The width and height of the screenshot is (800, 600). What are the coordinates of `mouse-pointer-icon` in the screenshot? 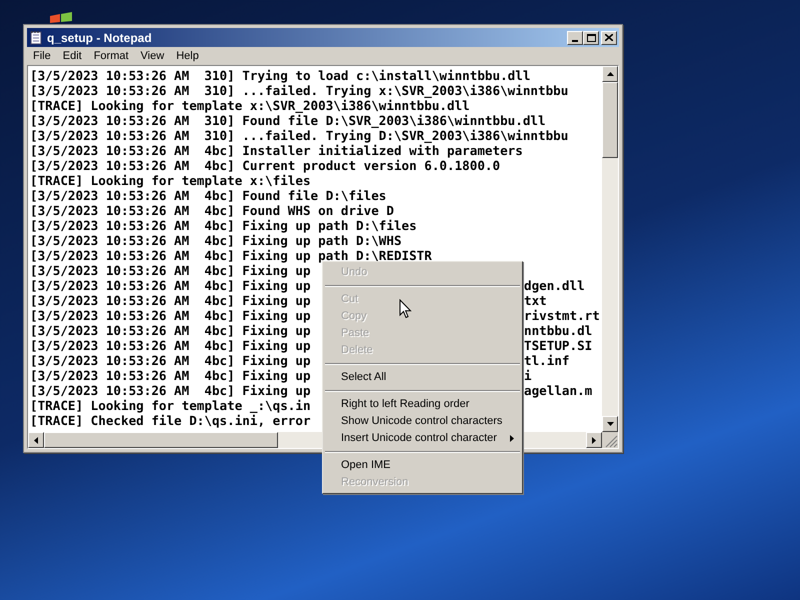 It's located at (405, 309).